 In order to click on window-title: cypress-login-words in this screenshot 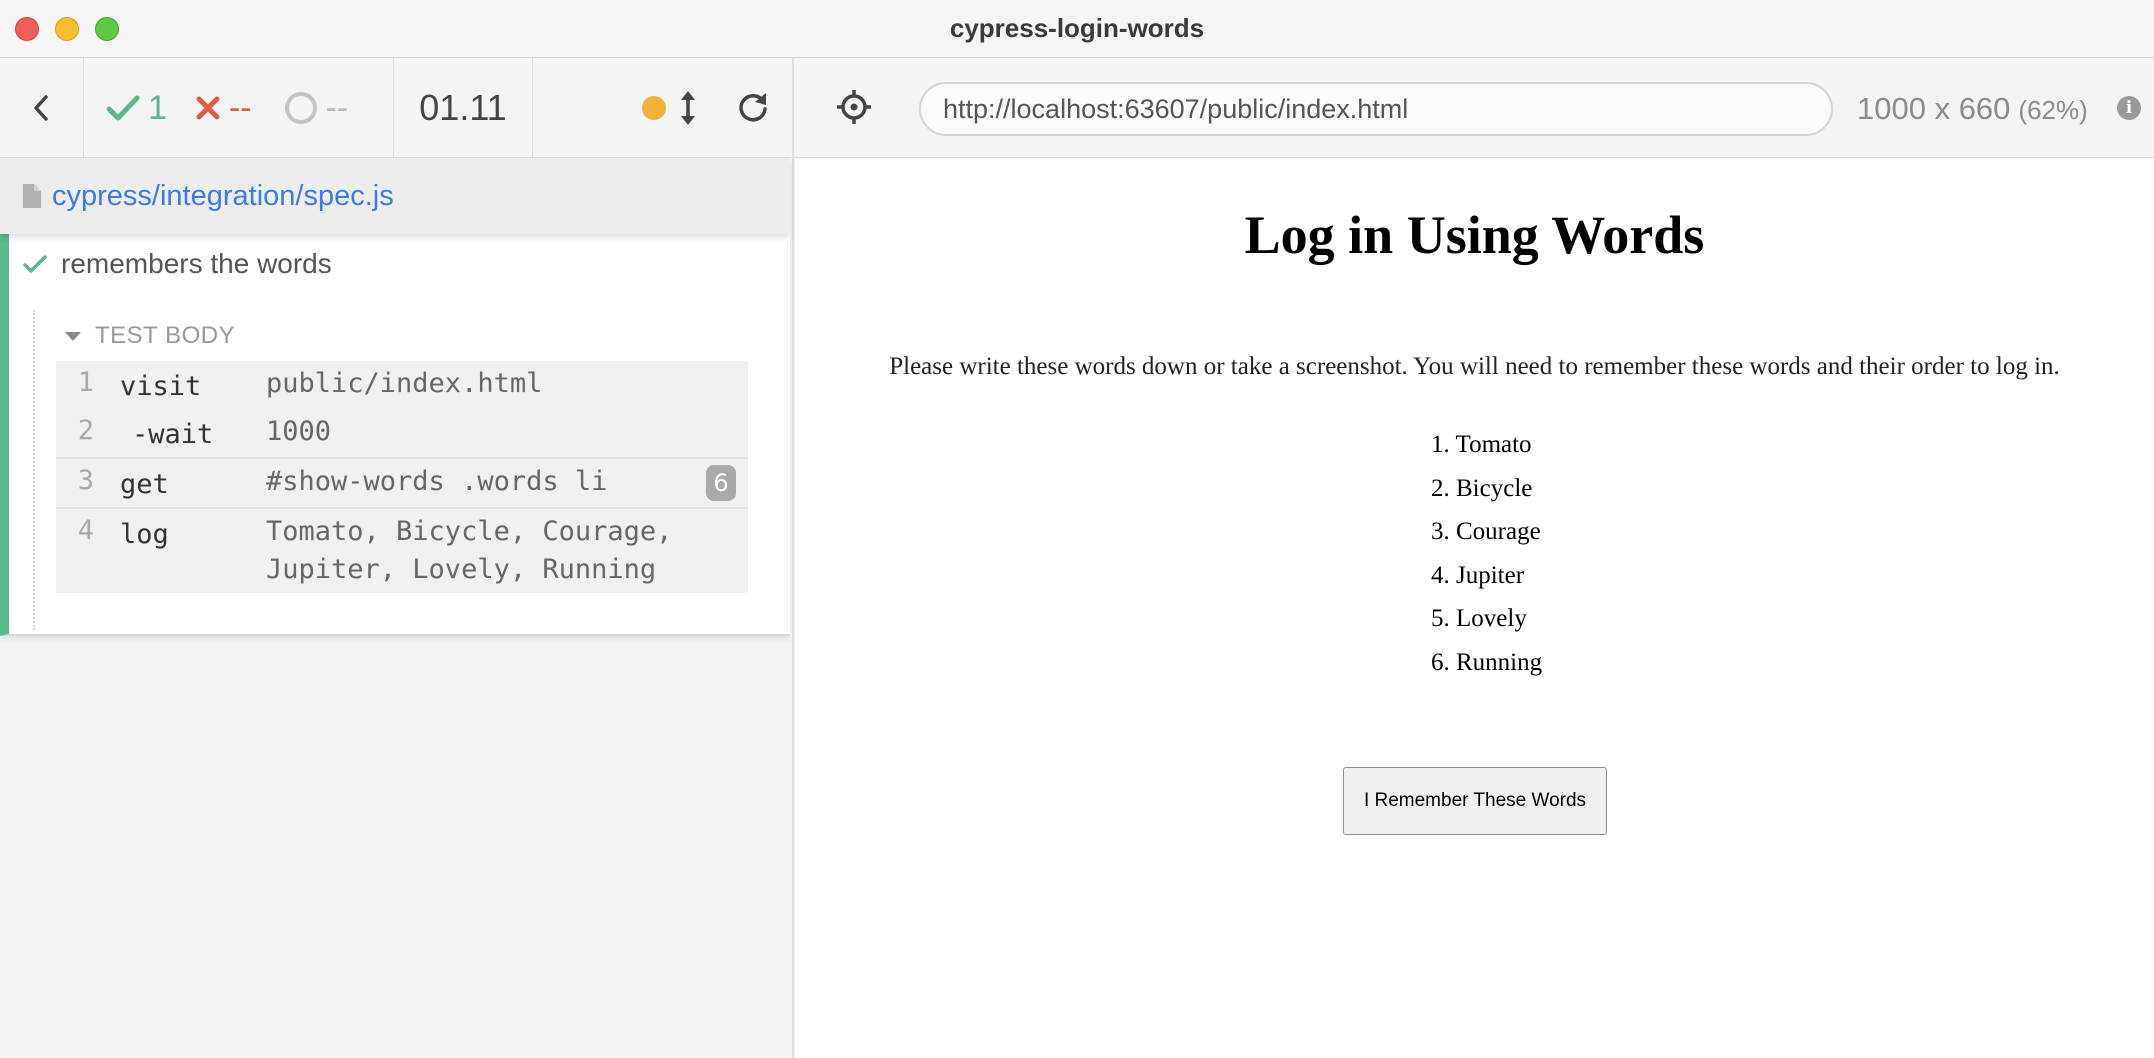, I will do `click(1077, 28)`.